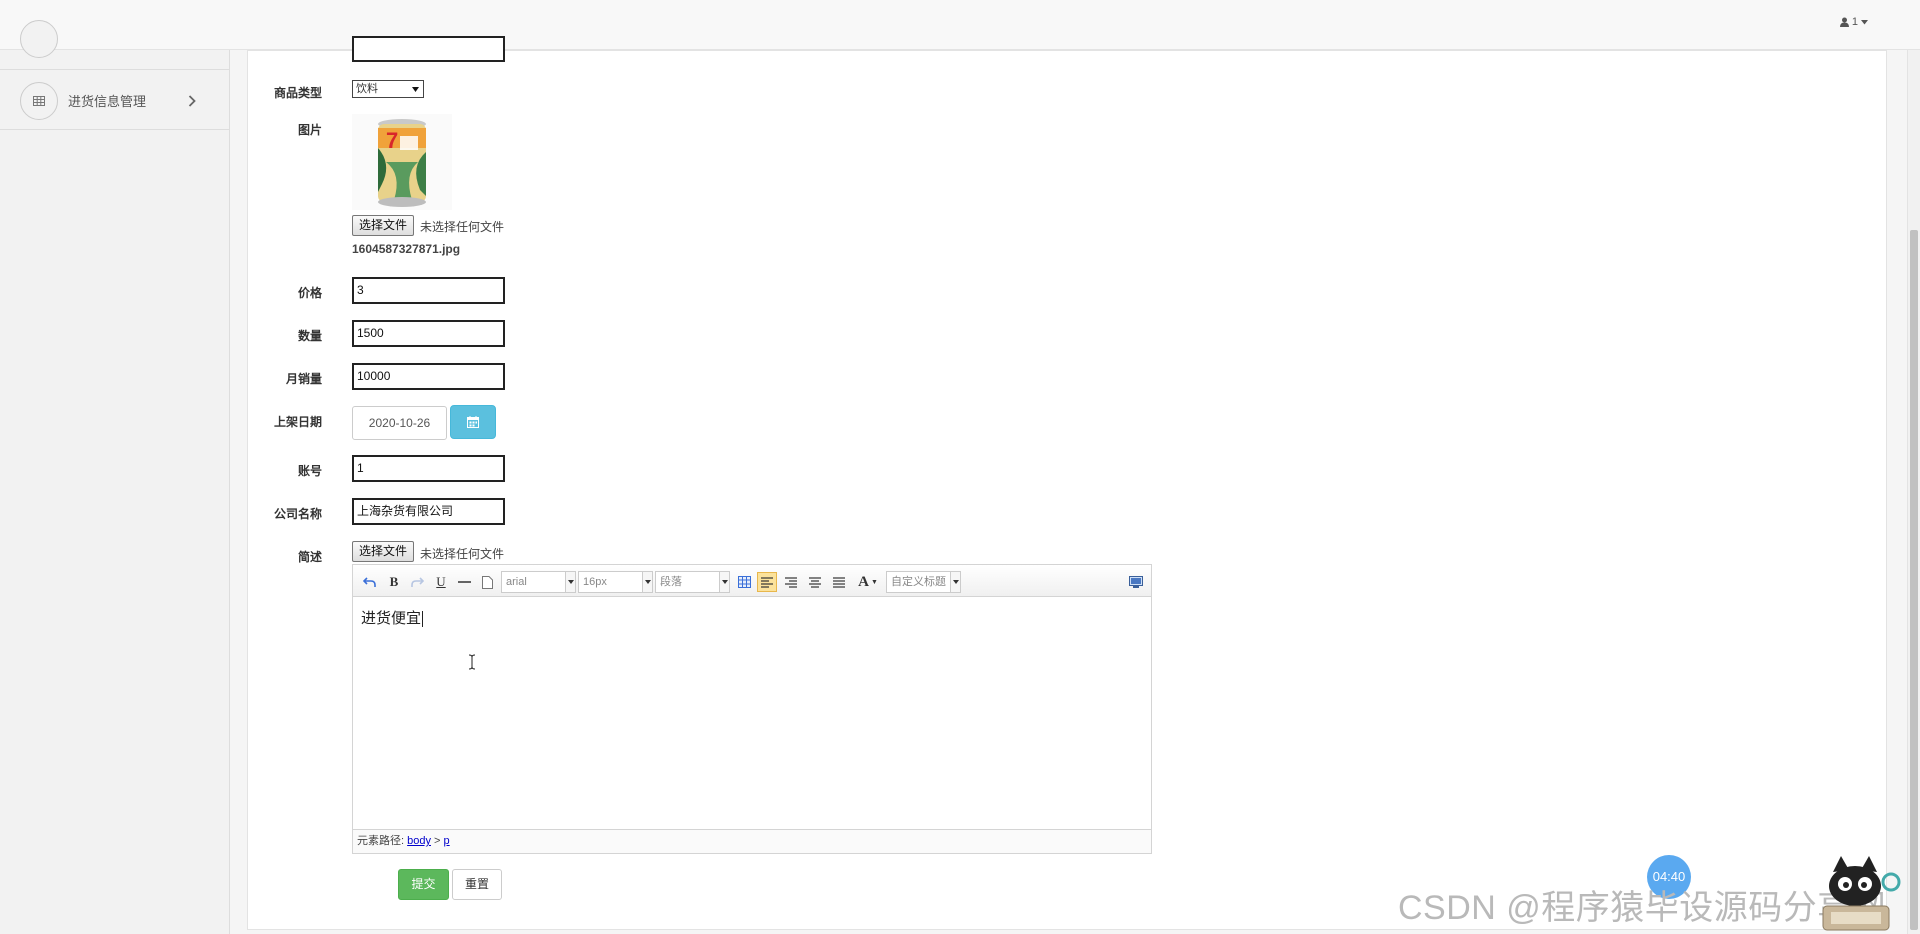 This screenshot has width=1920, height=934. What do you see at coordinates (309, 293) in the screenshot?
I see `price-label: 价格` at bounding box center [309, 293].